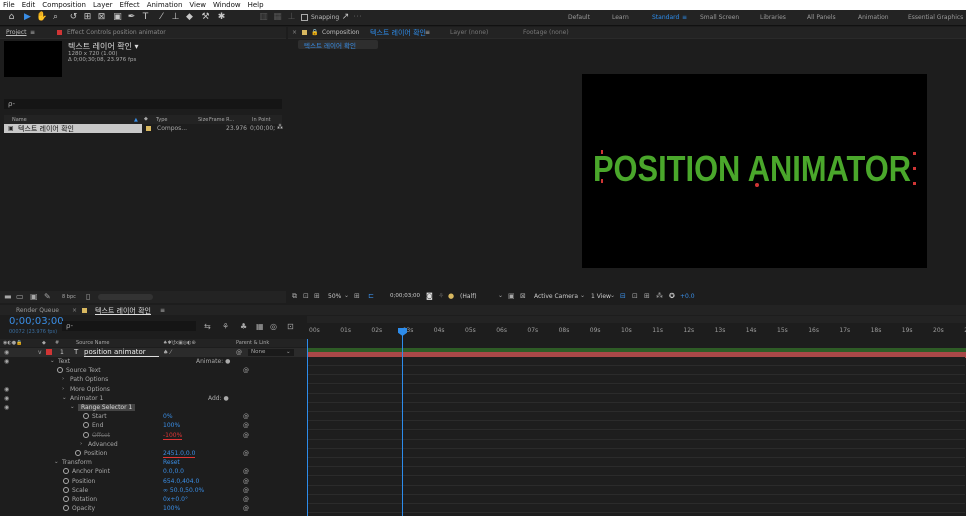 This screenshot has height=516, width=966. Describe the element at coordinates (523, 296) in the screenshot. I see `transparency-grid-icon: ⊠` at that location.